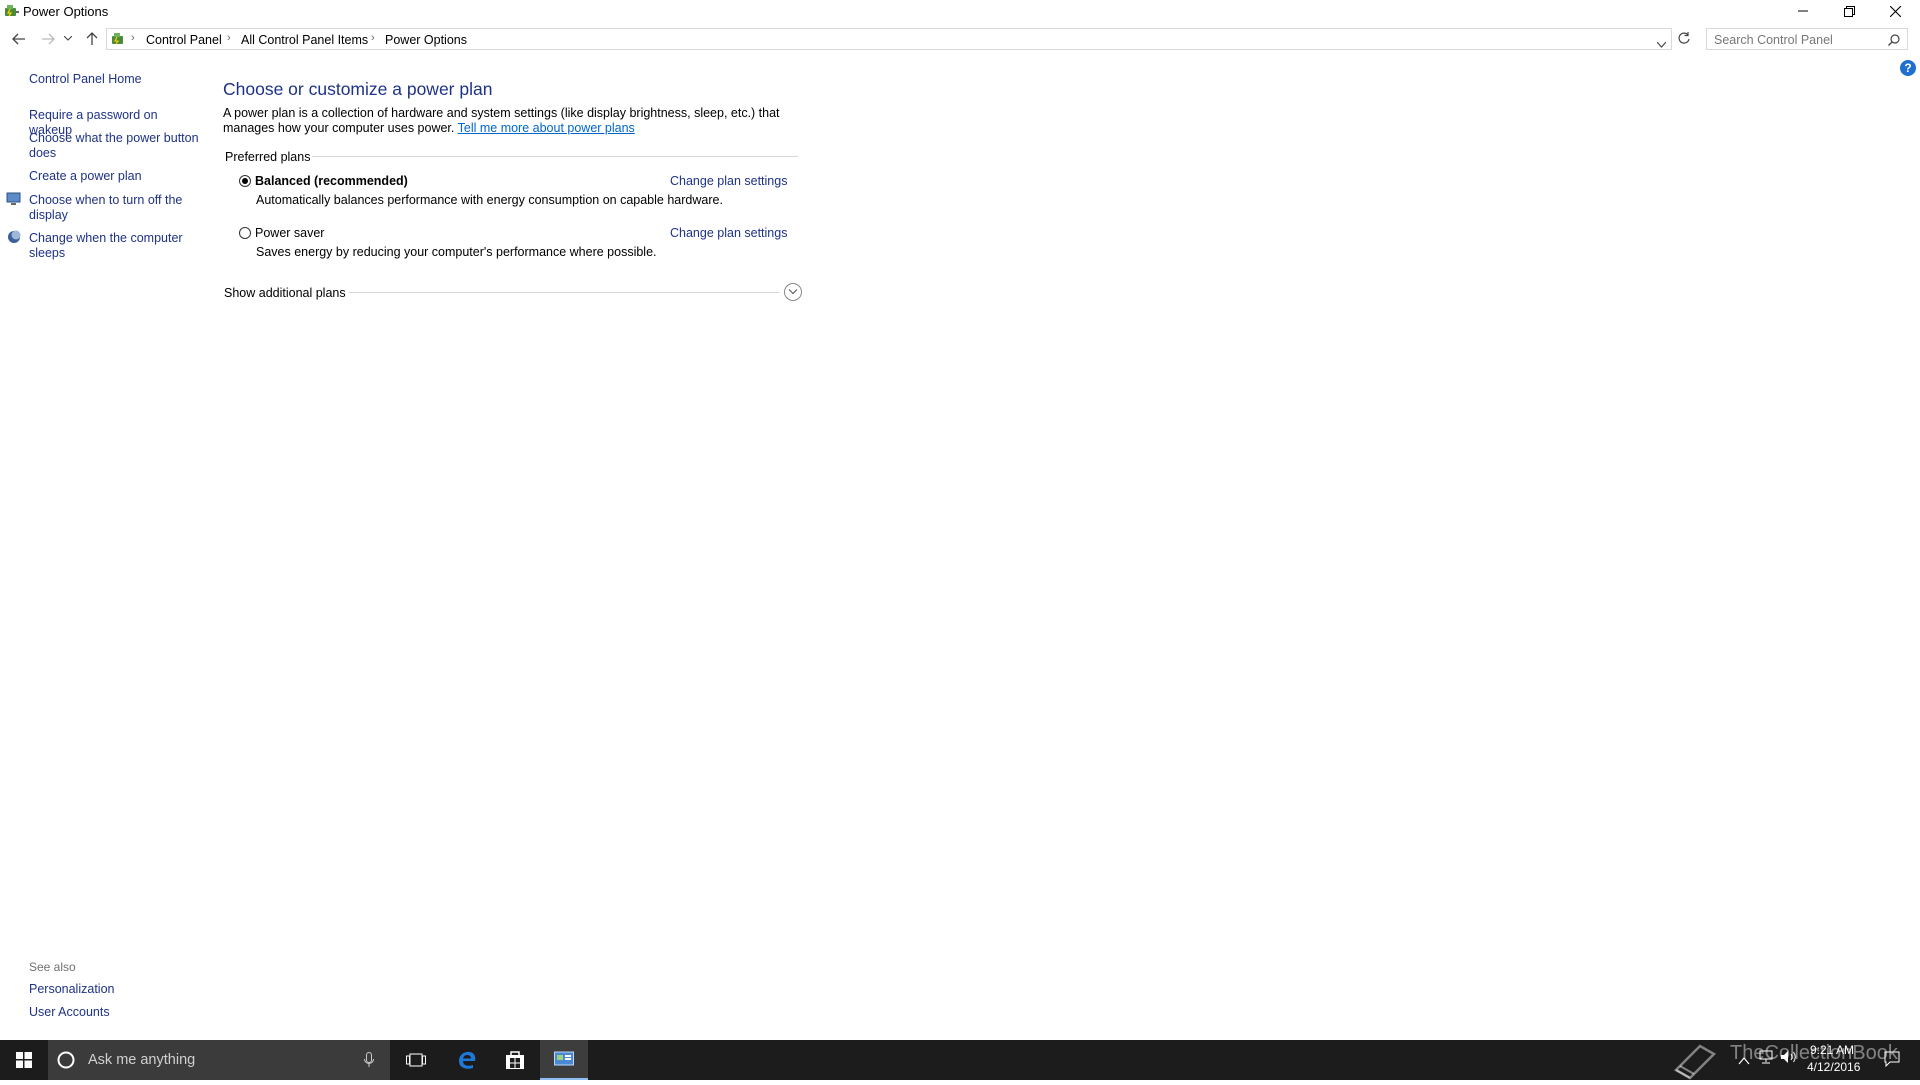 The height and width of the screenshot is (1085, 1920). I want to click on forward-button, so click(48, 39).